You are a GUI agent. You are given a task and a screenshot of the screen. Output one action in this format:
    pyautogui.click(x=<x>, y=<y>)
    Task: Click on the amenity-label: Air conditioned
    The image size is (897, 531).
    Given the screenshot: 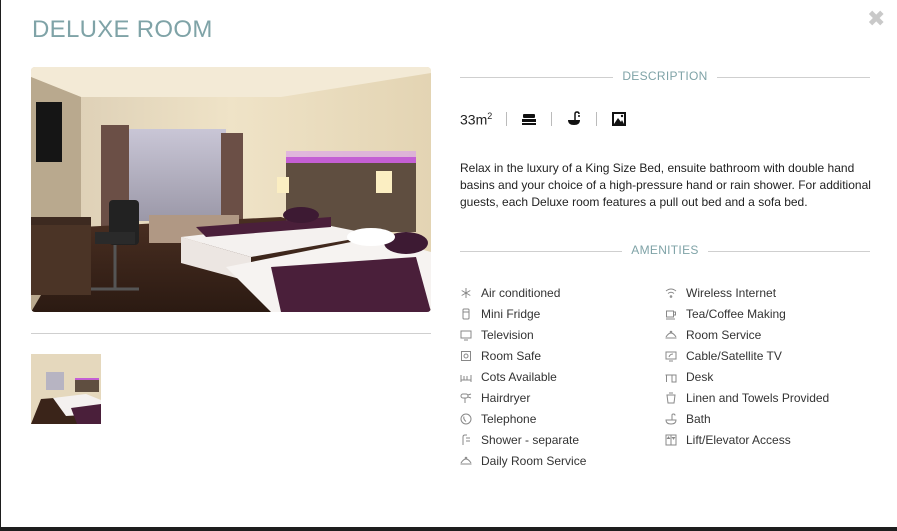 What is the action you would take?
    pyautogui.click(x=521, y=292)
    